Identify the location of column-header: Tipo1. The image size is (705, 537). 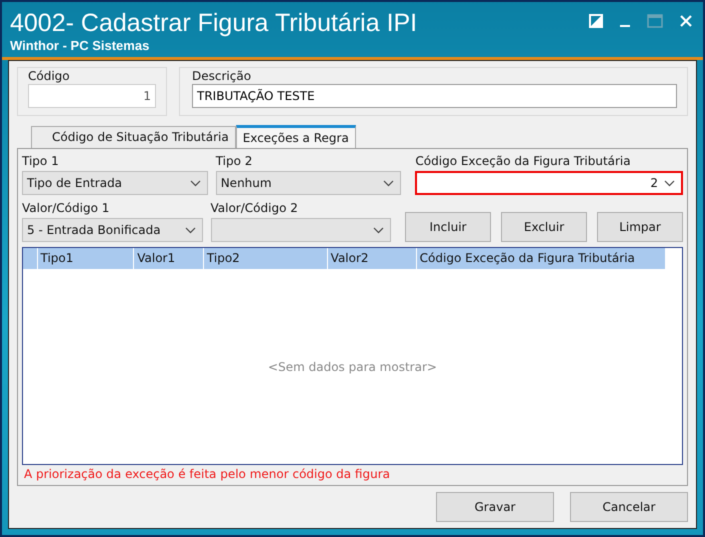
(86, 258).